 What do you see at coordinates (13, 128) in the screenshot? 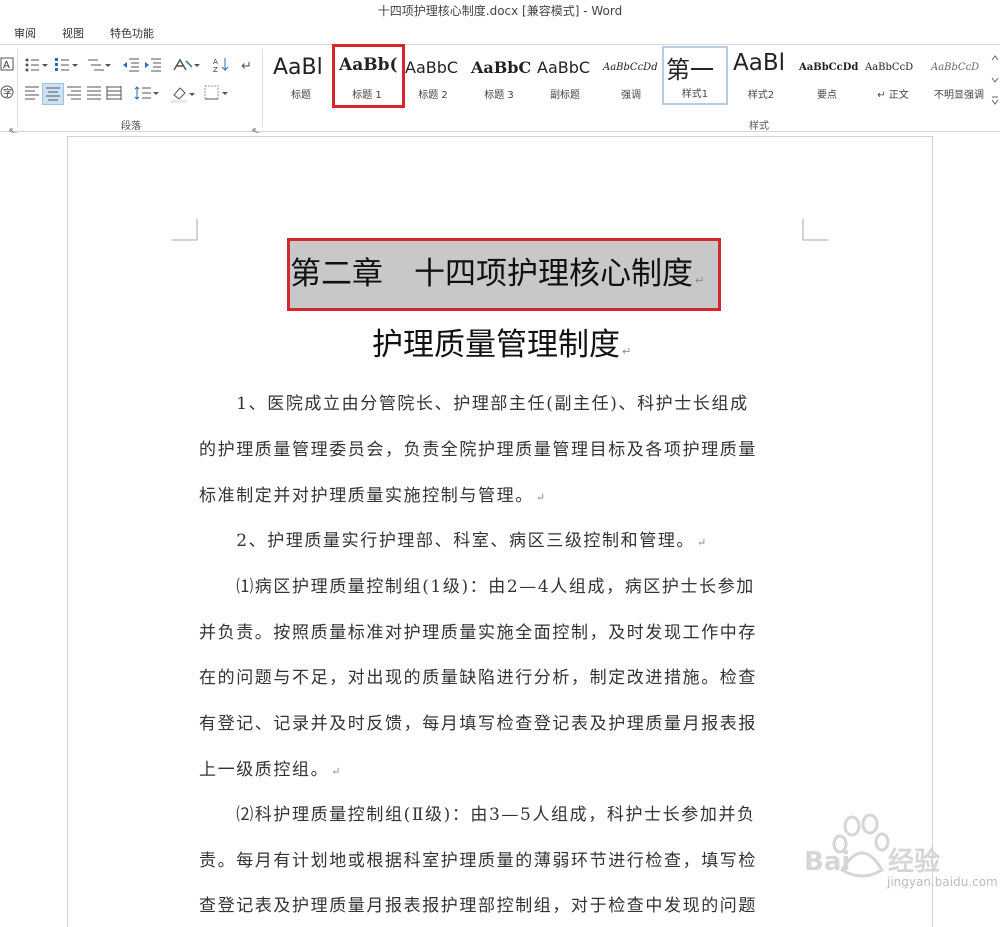
I see `font-dialog-launcher-icon` at bounding box center [13, 128].